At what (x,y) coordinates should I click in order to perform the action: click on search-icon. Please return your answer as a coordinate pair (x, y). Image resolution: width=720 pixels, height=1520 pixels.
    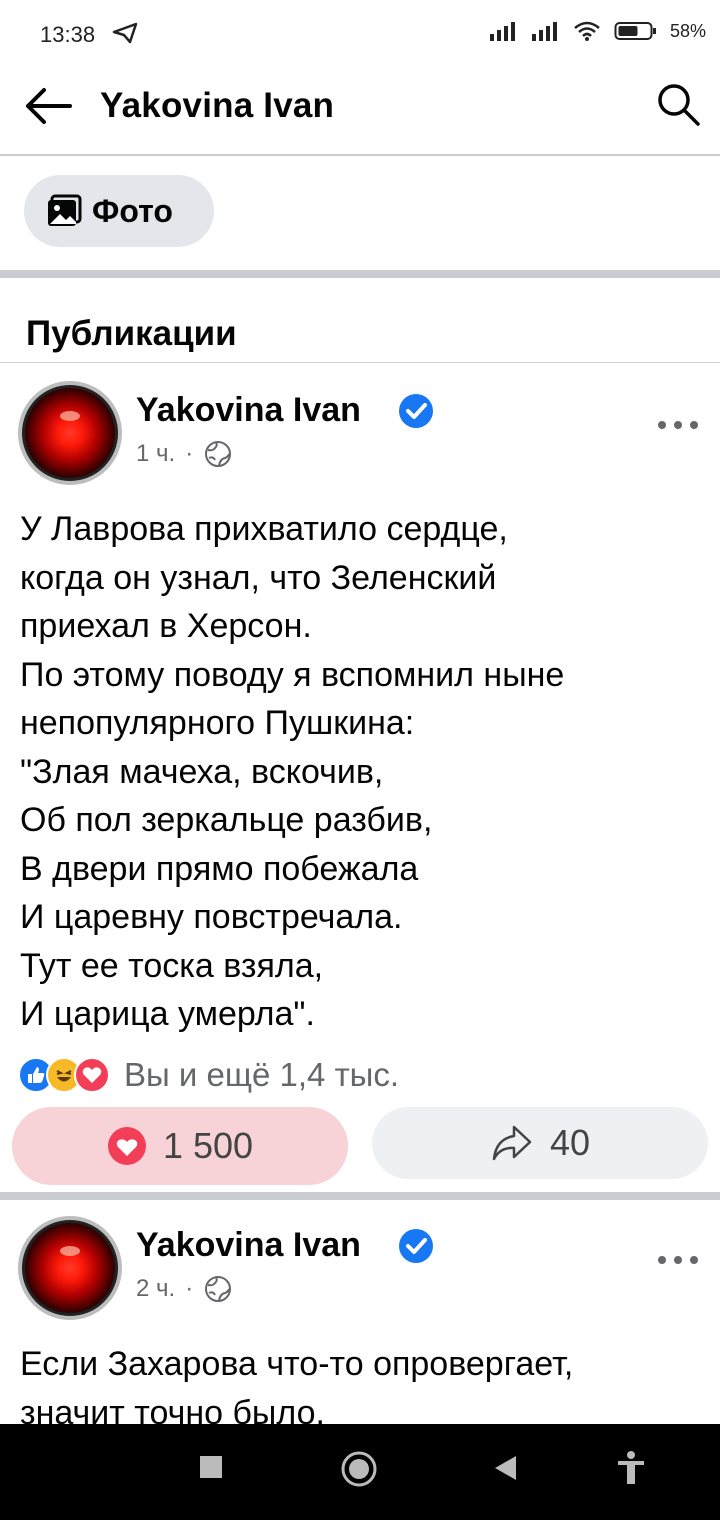
    Looking at the image, I should click on (678, 104).